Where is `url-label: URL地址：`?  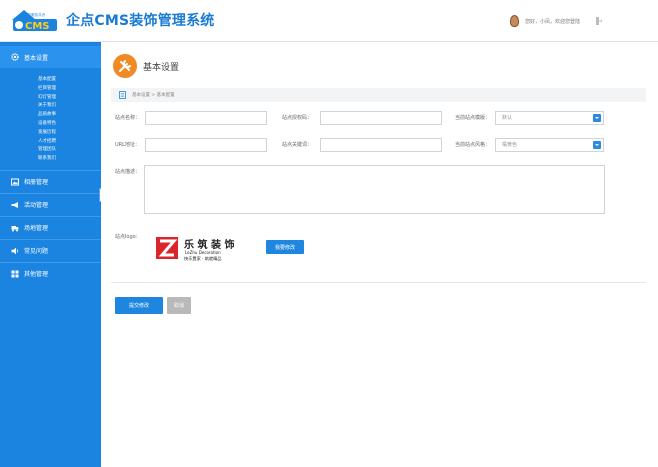
url-label: URL地址： is located at coordinates (127, 145).